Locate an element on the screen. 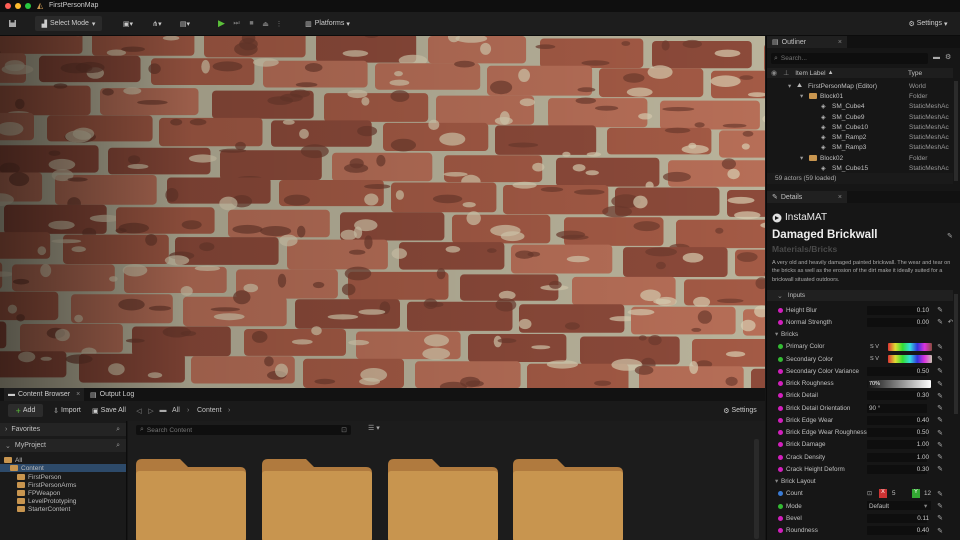  favorites-header: › Favorites ⌕ is located at coordinates (63, 429).